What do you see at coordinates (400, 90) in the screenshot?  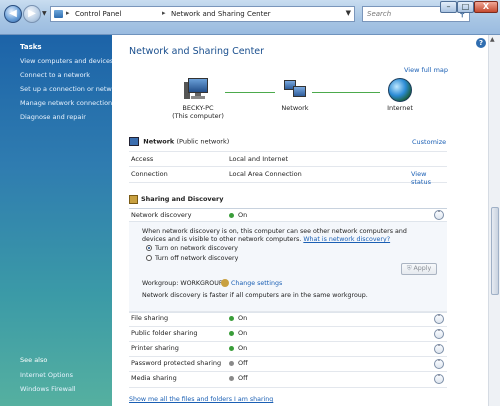 I see `globe-icon` at bounding box center [400, 90].